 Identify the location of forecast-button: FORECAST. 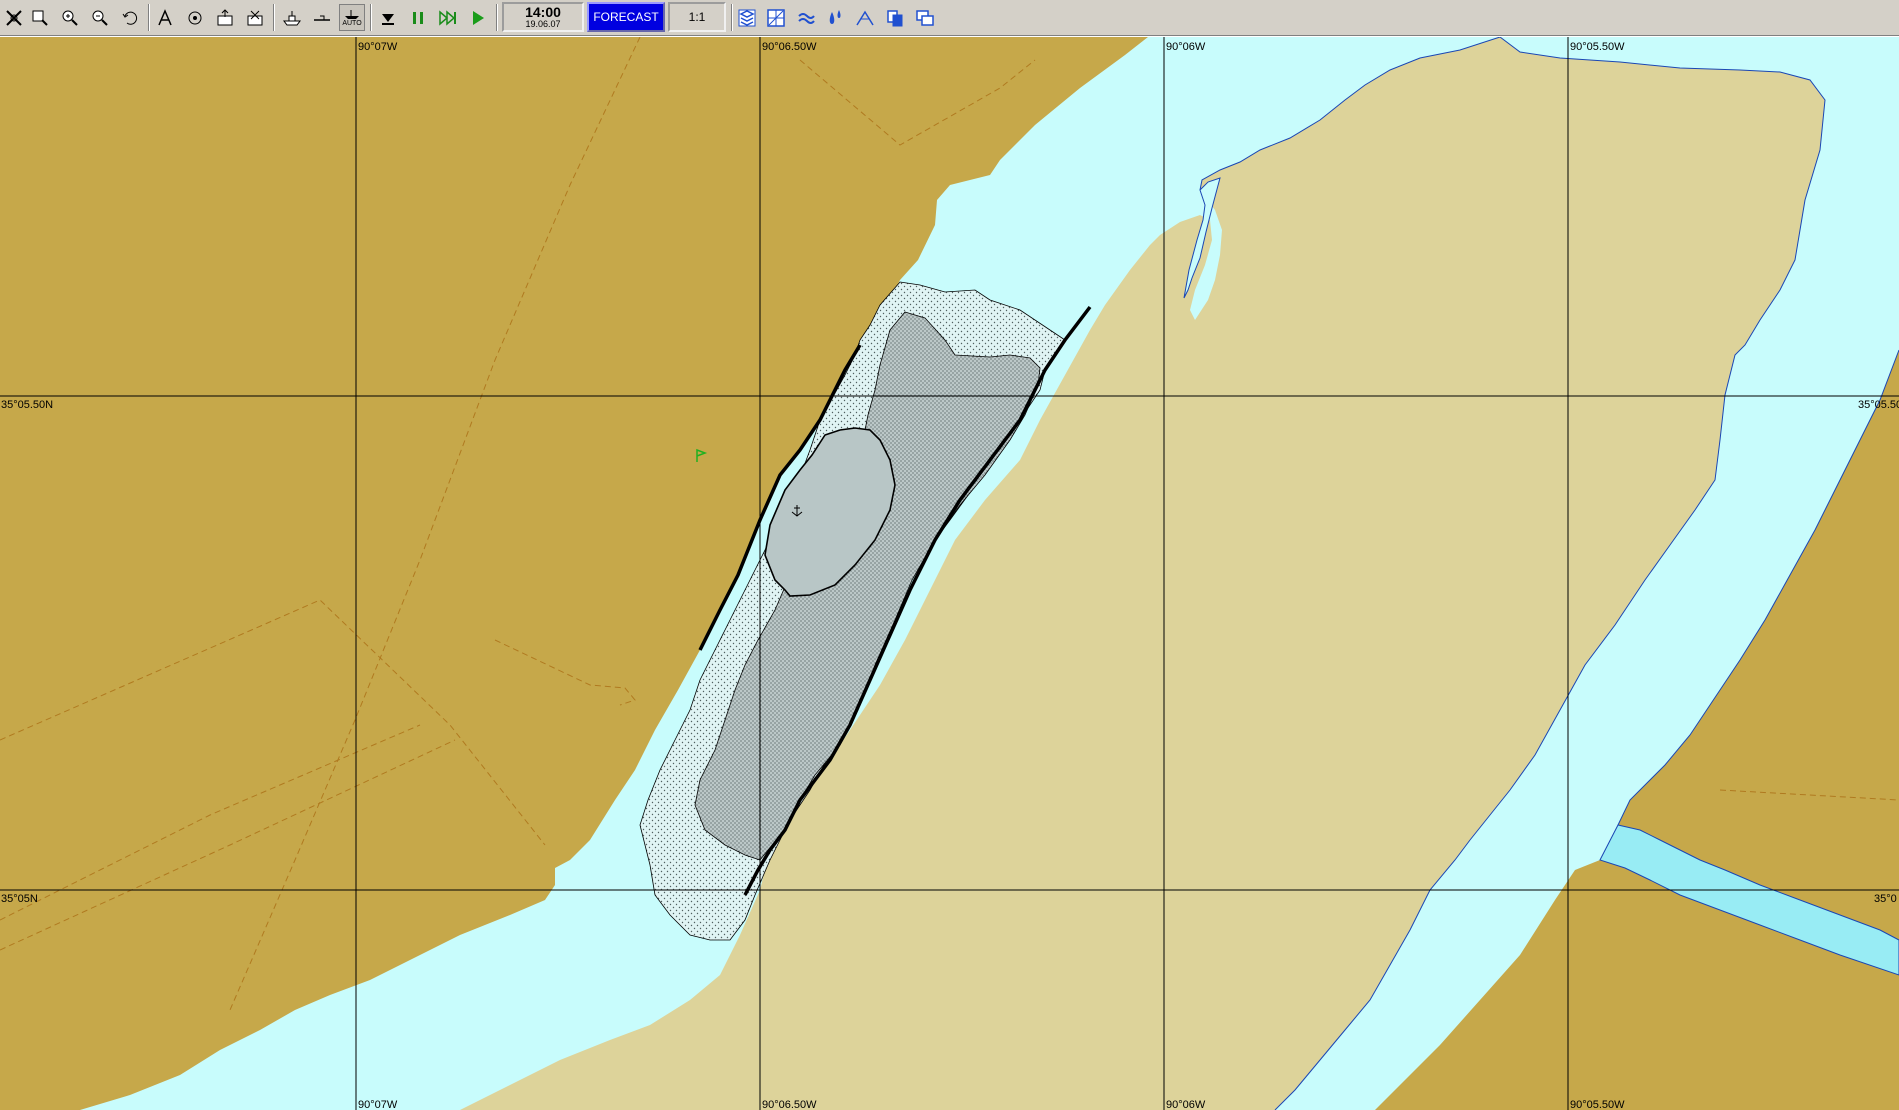
(626, 17).